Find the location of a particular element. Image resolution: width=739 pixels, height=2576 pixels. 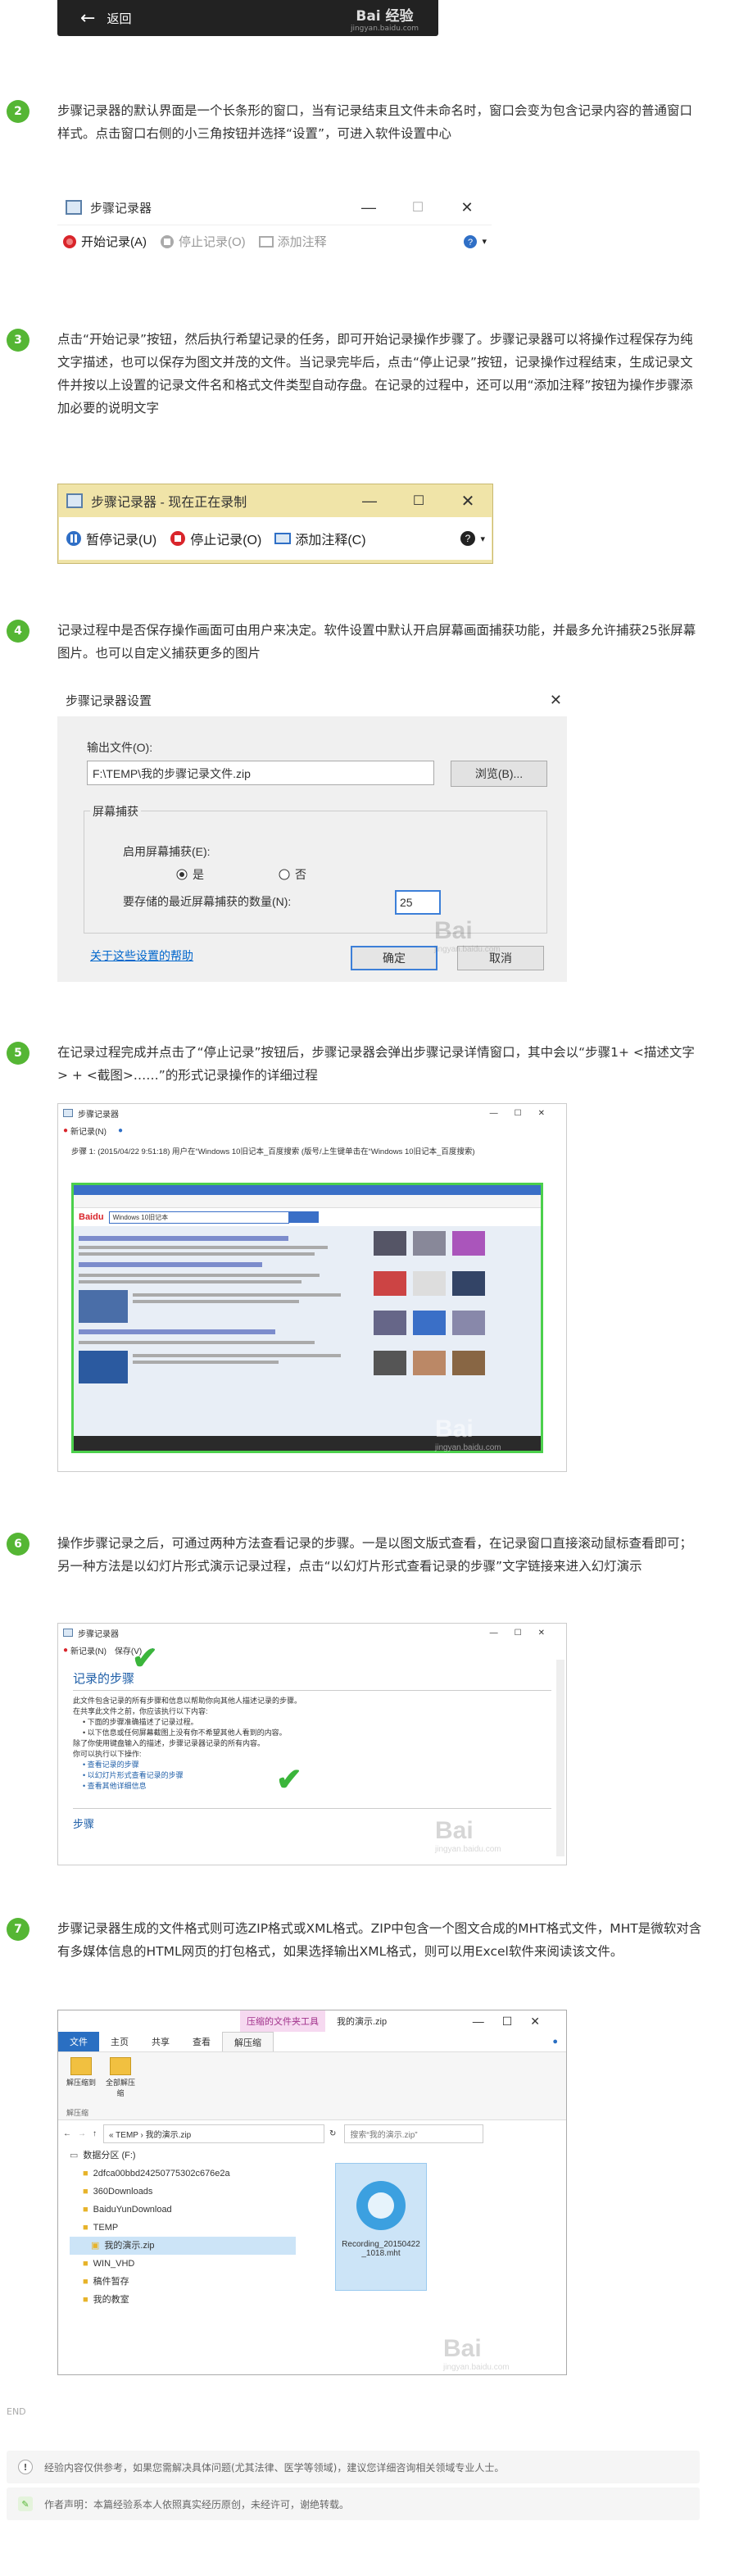

add-note-label: 添加注释(C) is located at coordinates (330, 540).